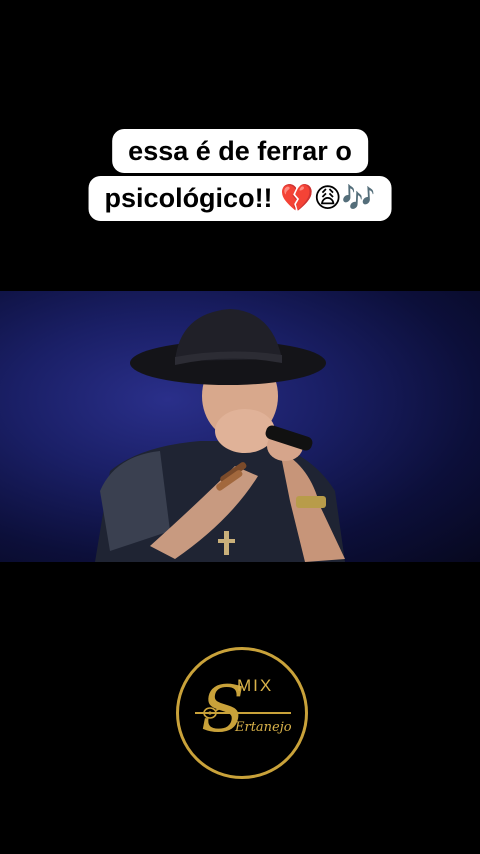  I want to click on caption-line-2-text: psicológico!!, so click(188, 198).